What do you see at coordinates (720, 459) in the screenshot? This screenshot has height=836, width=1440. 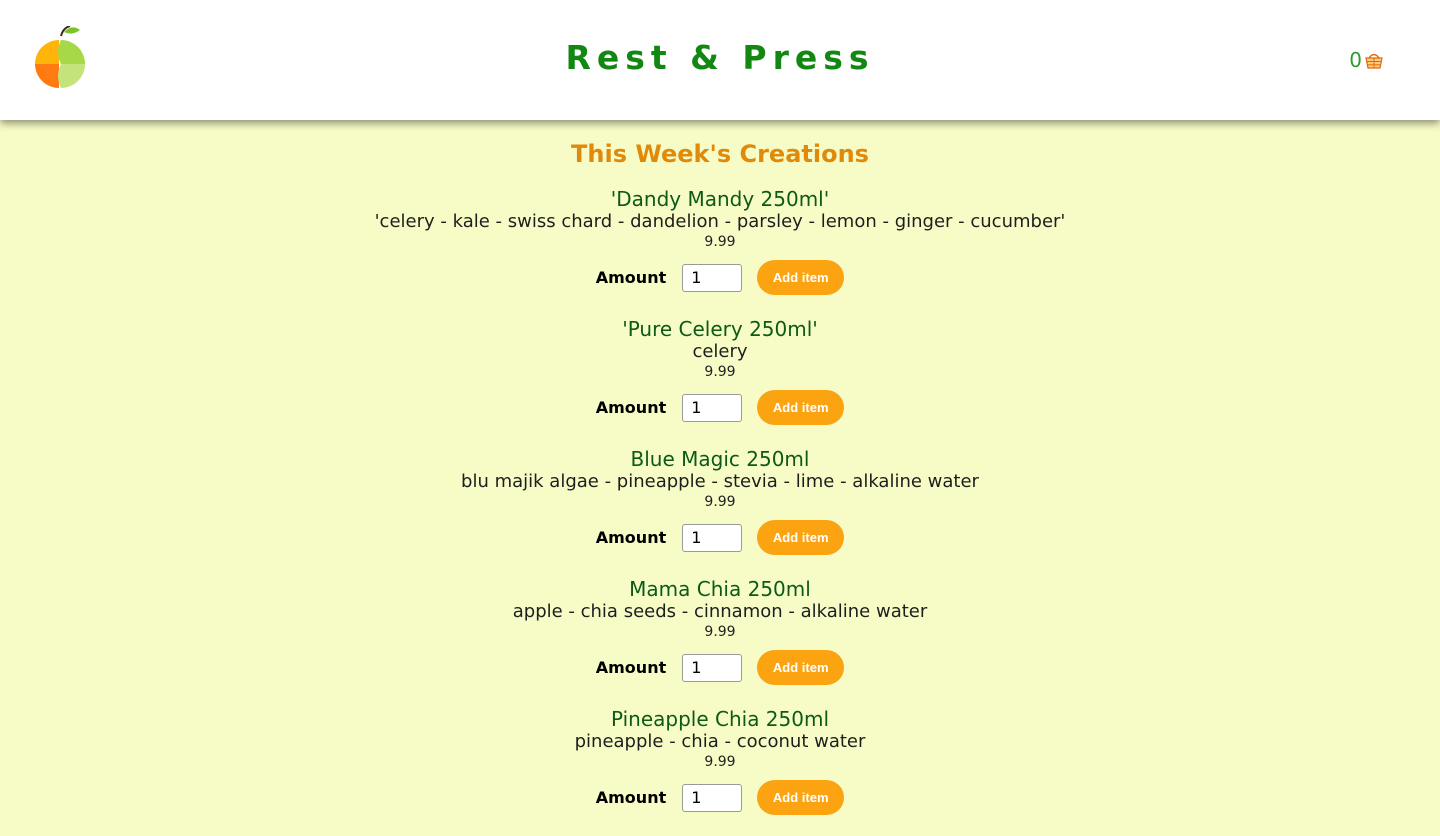 I see `product-name: Blue Magic 250ml` at bounding box center [720, 459].